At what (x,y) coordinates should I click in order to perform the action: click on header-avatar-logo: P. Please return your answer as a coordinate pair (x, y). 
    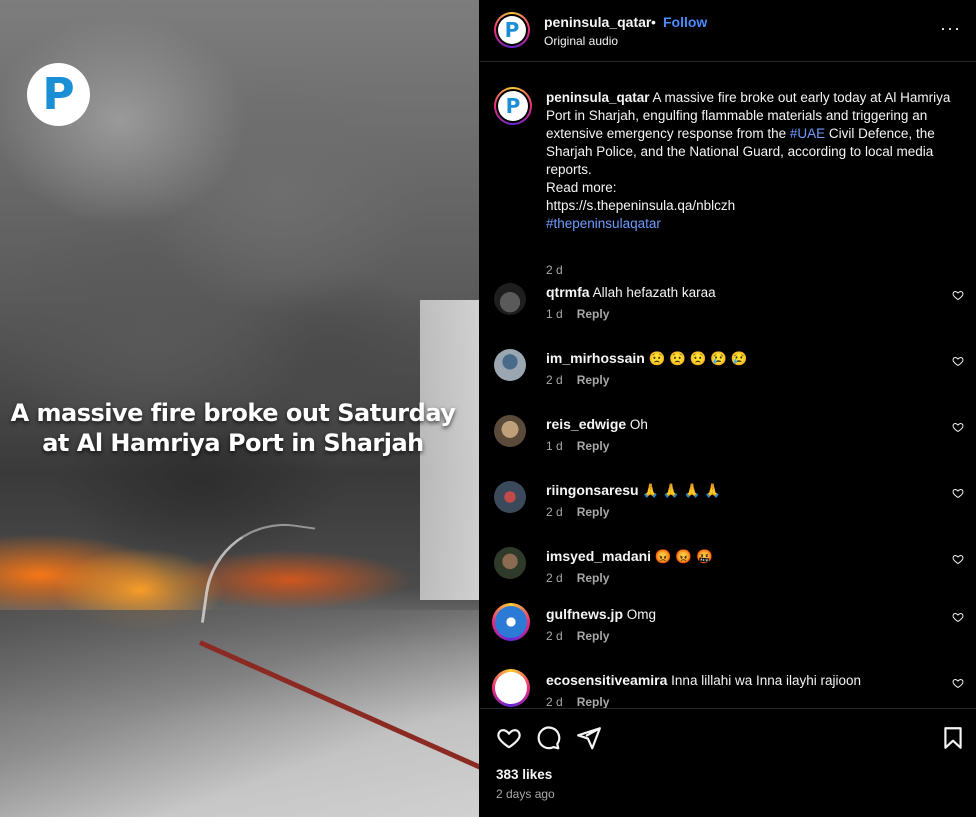
    Looking at the image, I should click on (512, 30).